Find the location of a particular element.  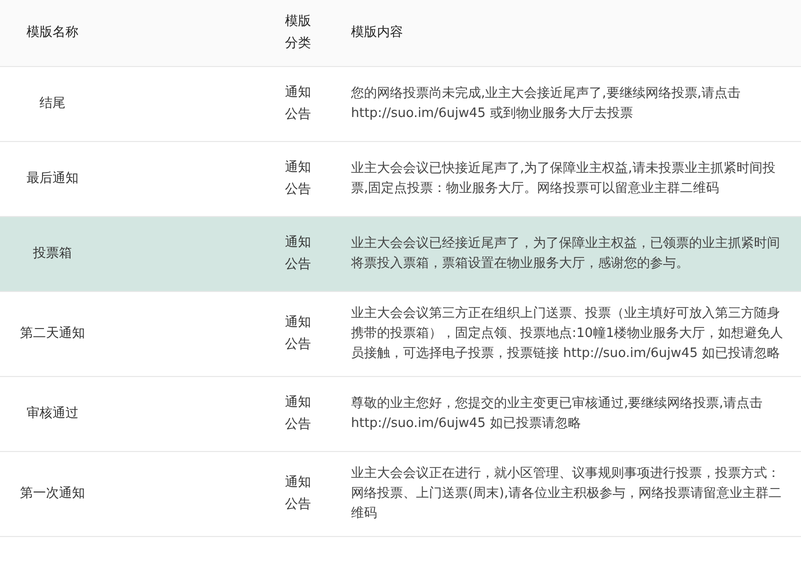

table-row: 投票箱 通知公告 业主大会会议已经接近尾声了，为了保障业主权益，已领票的业主抓紧时间将票投入票箱，票箱设置在物业服务大厅，感谢您的参与。 is located at coordinates (400, 254).